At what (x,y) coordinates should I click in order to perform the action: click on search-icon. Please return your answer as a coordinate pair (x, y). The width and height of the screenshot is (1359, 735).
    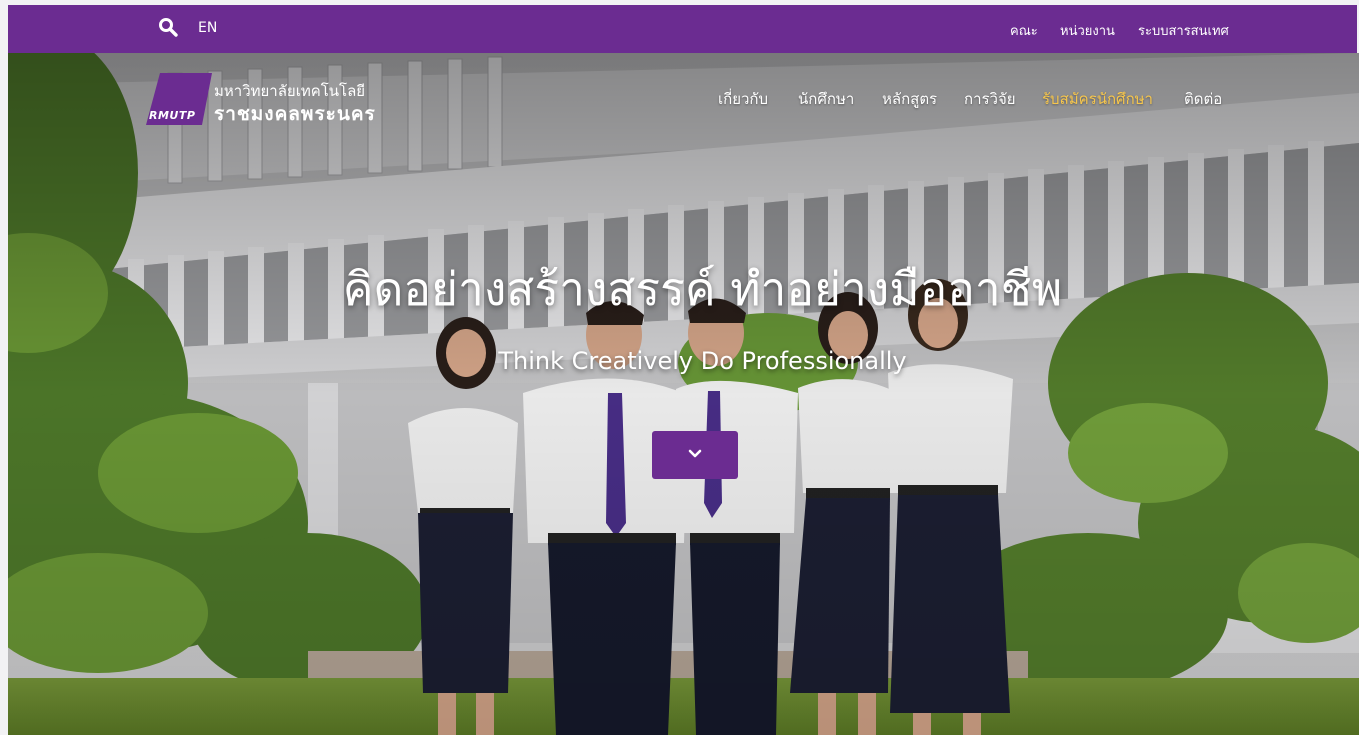
    Looking at the image, I should click on (168, 27).